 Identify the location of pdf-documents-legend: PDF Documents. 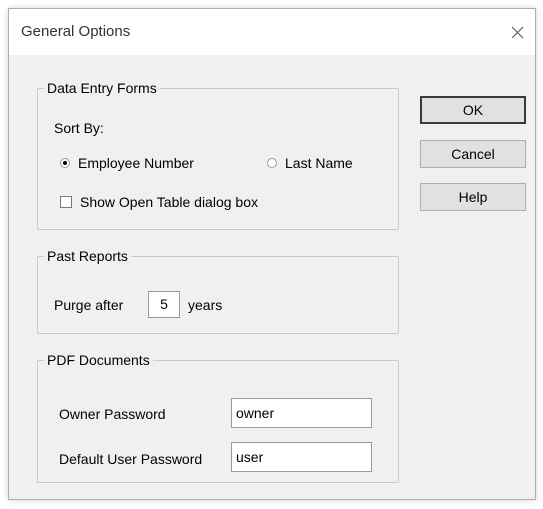
(98, 360).